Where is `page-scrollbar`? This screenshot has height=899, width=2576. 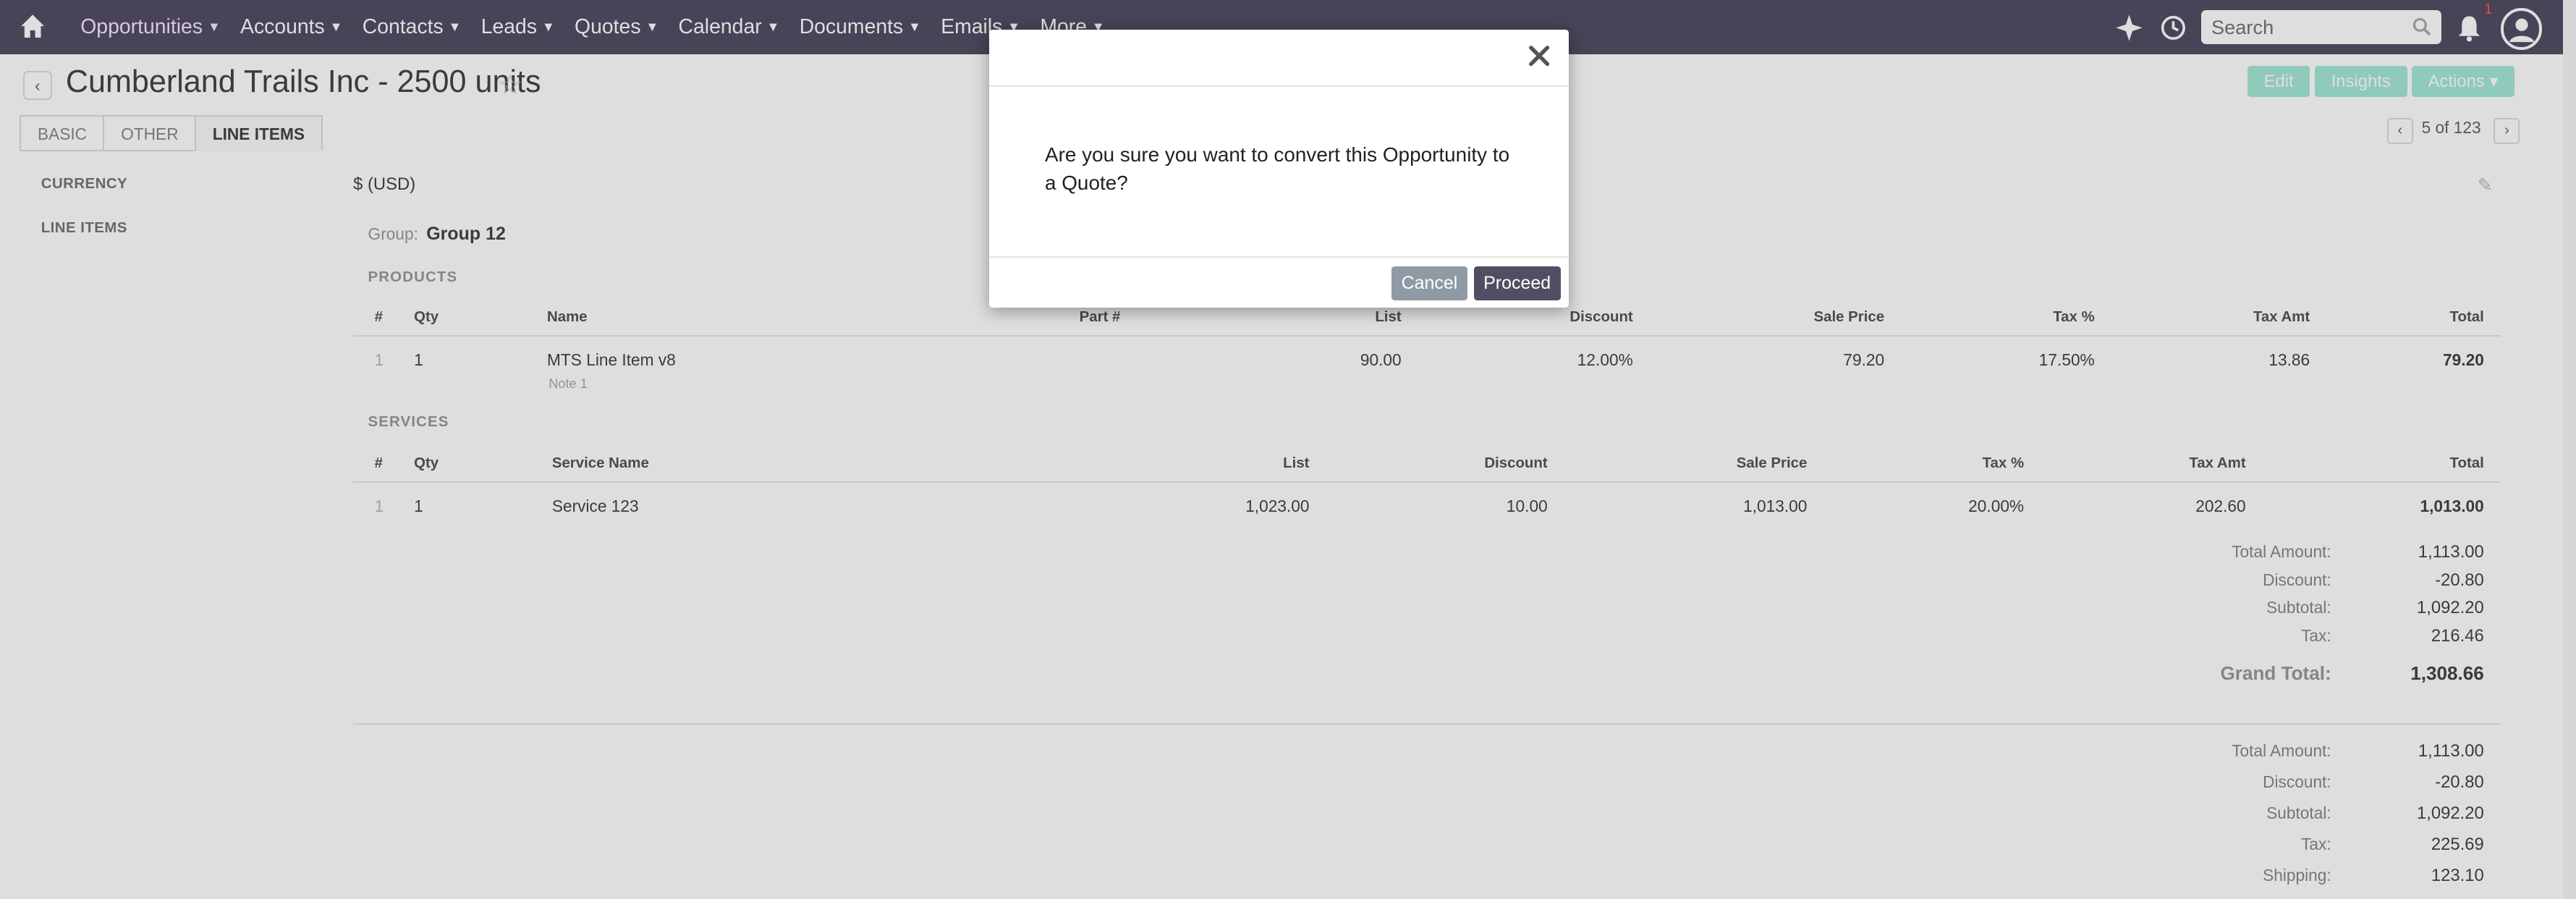
page-scrollbar is located at coordinates (2569, 449).